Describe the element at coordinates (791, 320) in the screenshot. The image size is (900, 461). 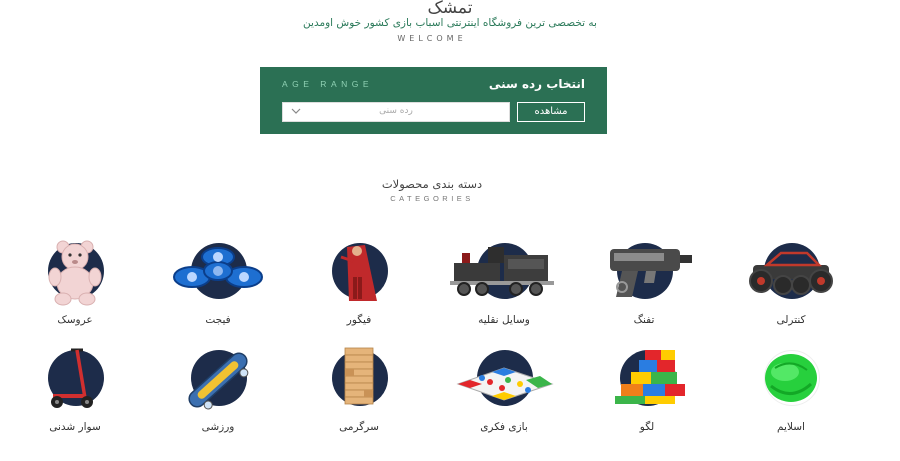
I see `category-label: کنترلی` at that location.